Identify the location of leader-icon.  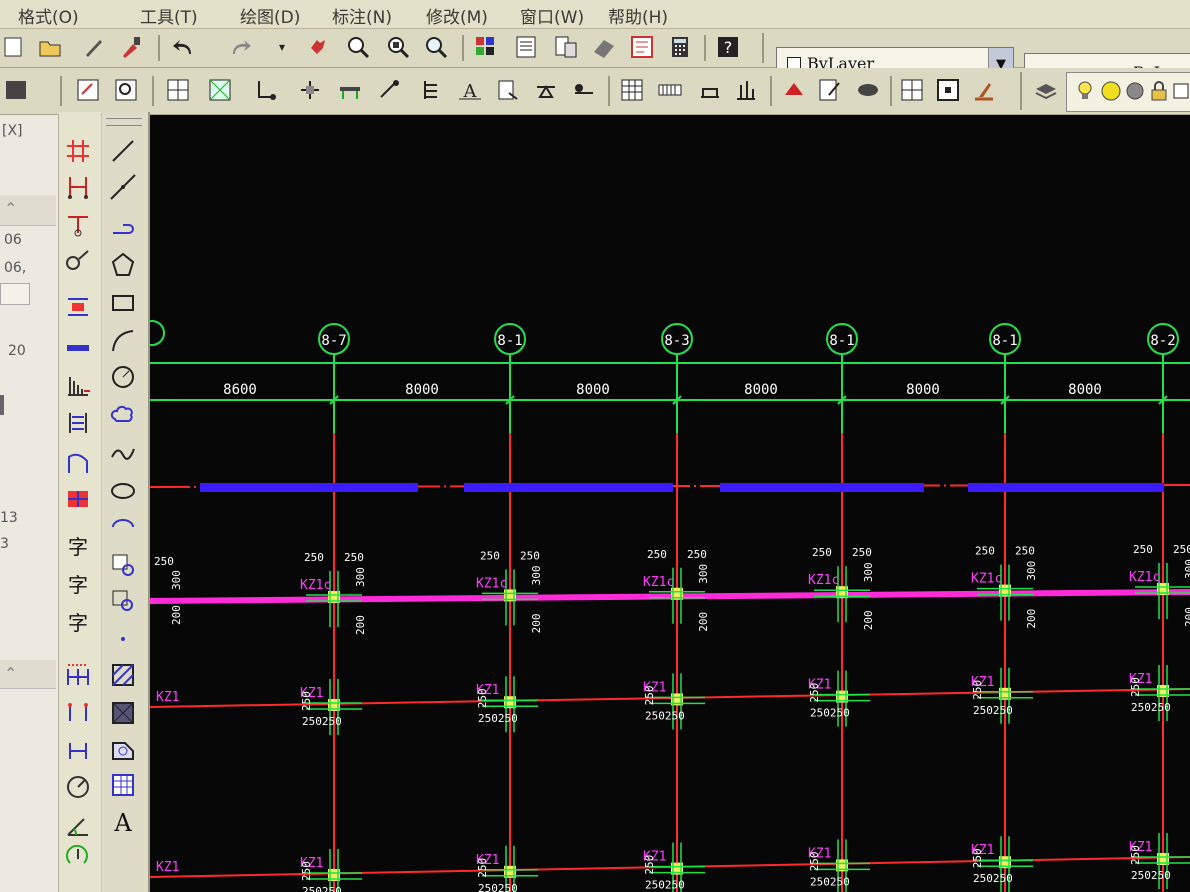
(508, 90).